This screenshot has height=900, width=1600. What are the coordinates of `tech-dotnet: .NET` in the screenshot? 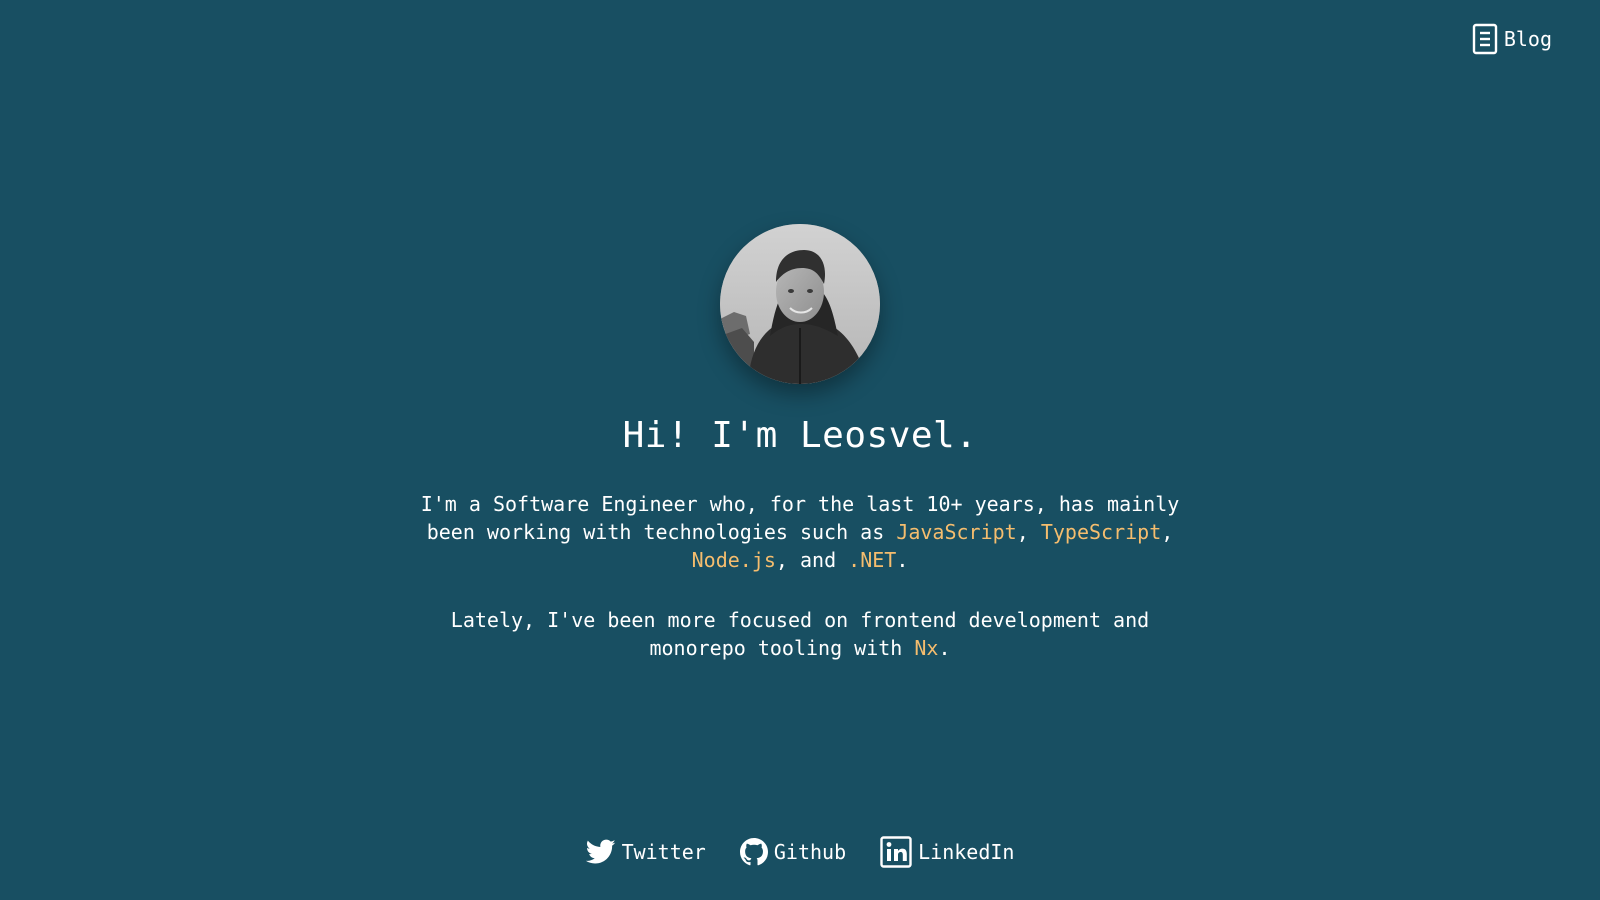 It's located at (872, 560).